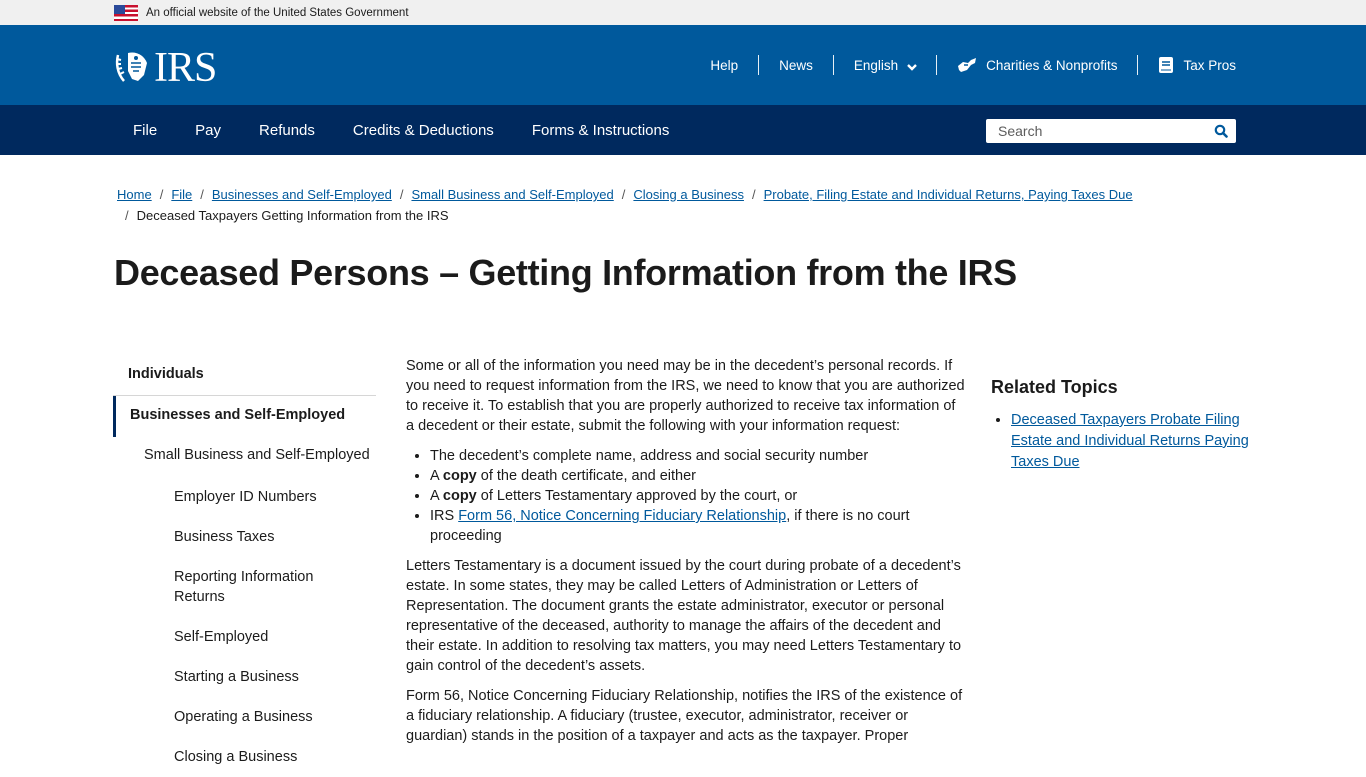  What do you see at coordinates (244, 677) in the screenshot?
I see `sidebar-item-starting-business: Starting a Business` at bounding box center [244, 677].